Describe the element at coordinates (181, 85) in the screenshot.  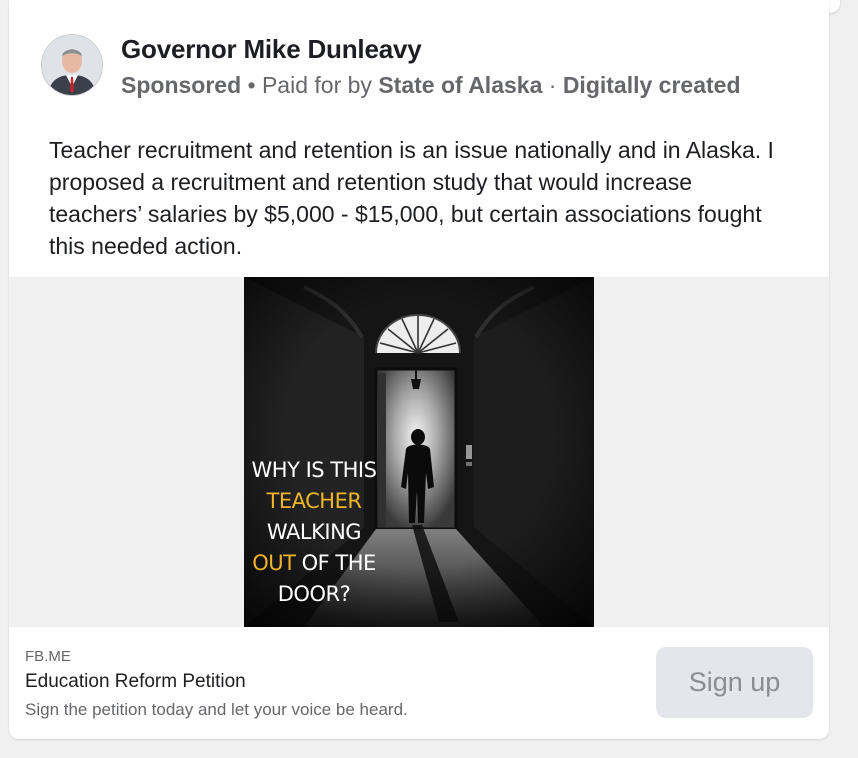
I see `sponsored-label: Sponsored` at that location.